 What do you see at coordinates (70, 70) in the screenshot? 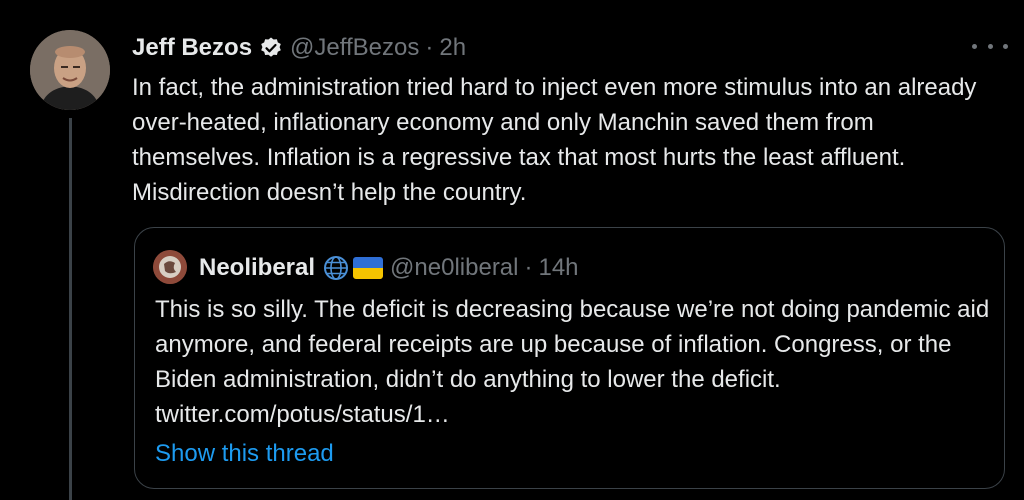
I see `author-avatar` at bounding box center [70, 70].